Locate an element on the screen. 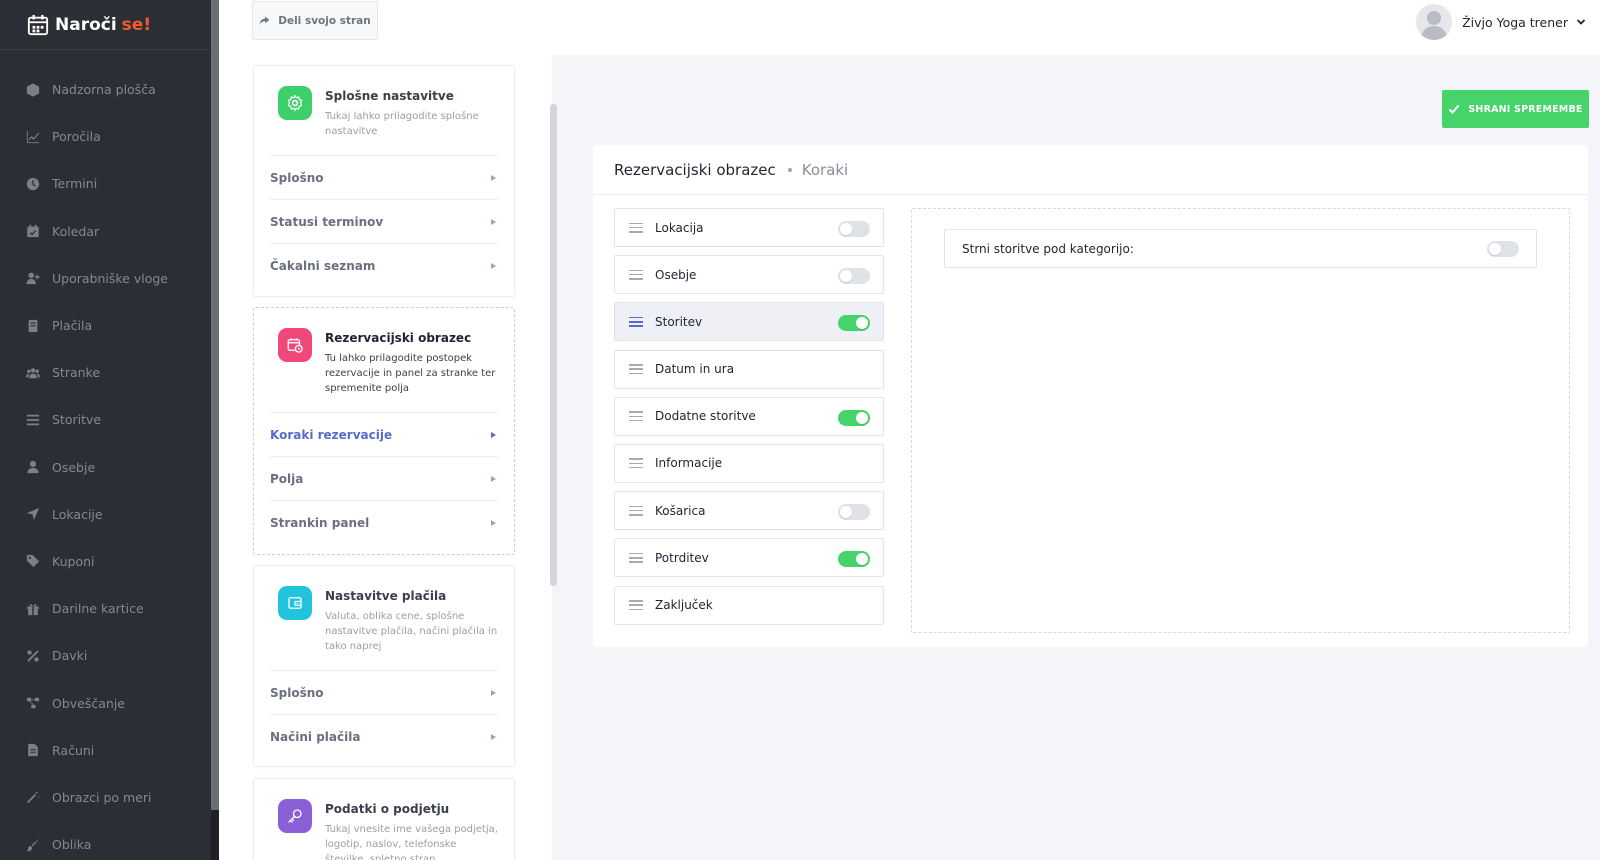 This screenshot has height=860, width=1600. sidebar-item-9: Lokacije is located at coordinates (105, 514).